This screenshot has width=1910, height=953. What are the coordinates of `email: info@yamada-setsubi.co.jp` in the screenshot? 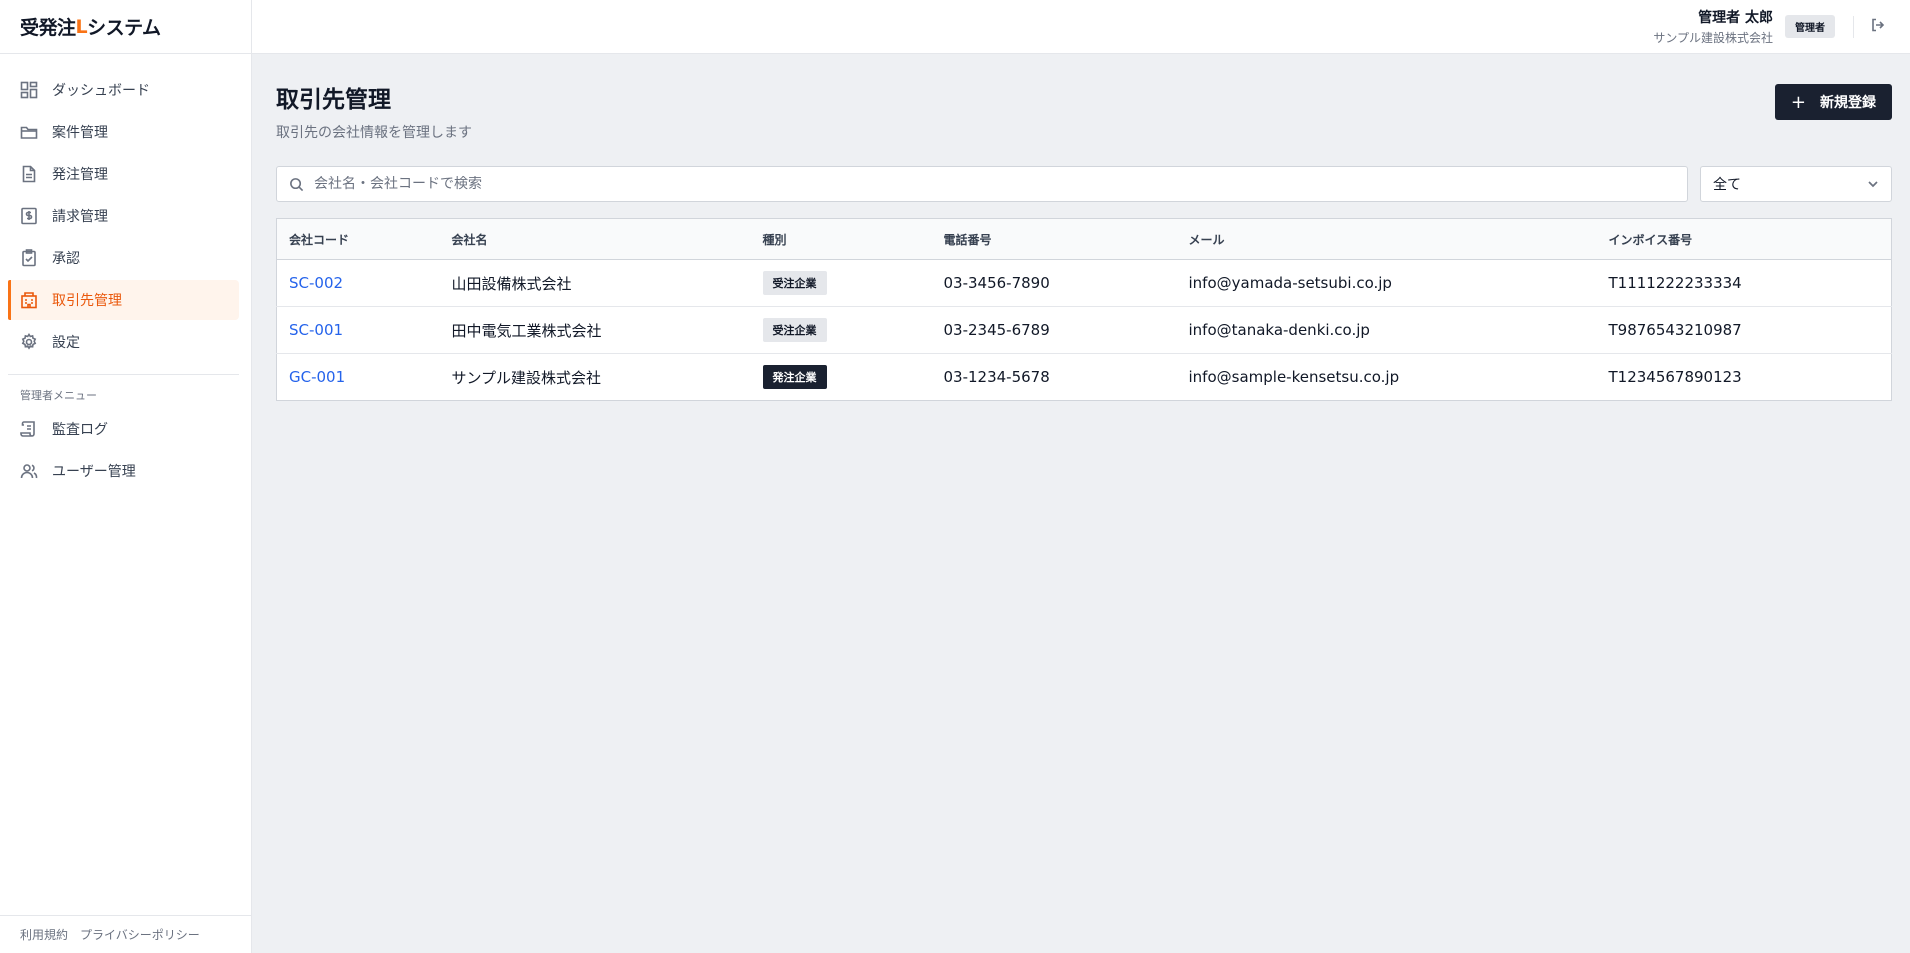 It's located at (1386, 283).